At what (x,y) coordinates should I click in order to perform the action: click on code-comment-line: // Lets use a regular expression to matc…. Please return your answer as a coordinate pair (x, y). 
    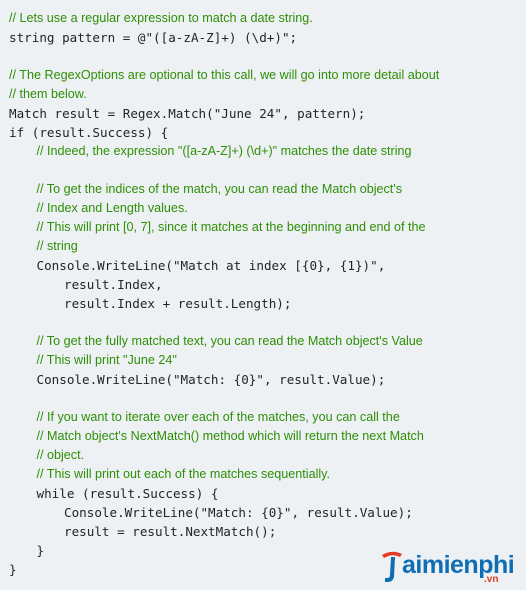
    Looking at the image, I should click on (161, 18).